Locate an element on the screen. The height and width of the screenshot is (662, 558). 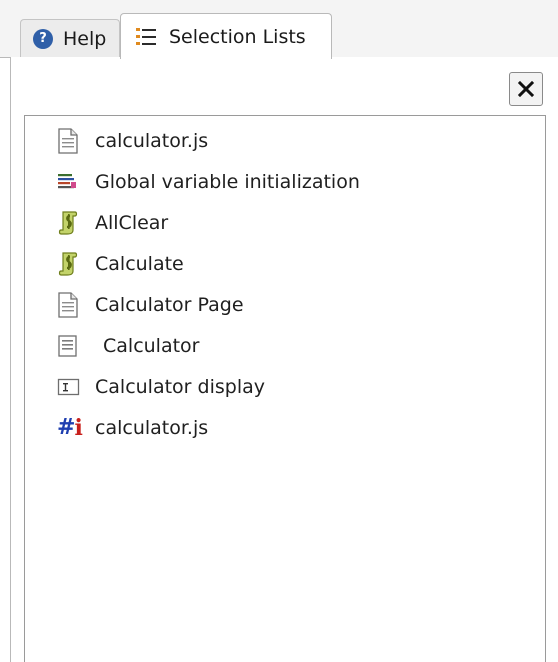
tab-selection-lists: Selection Lists is located at coordinates (226, 36).